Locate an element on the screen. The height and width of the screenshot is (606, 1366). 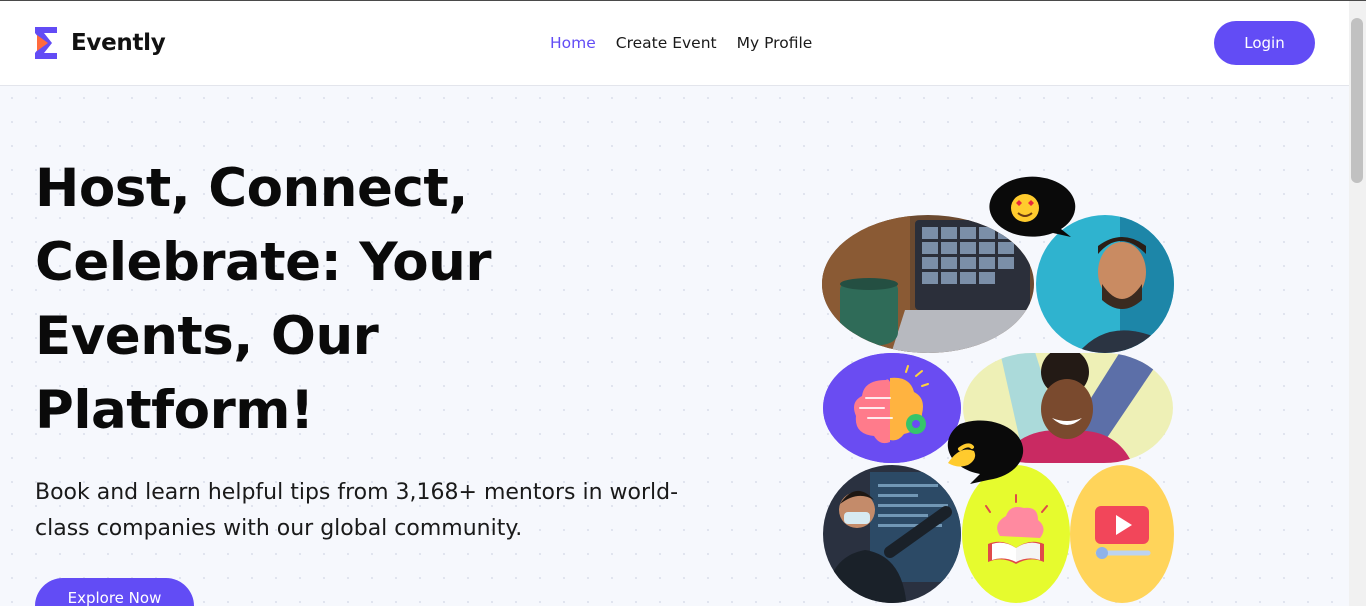
explore-now-button: Explore Now is located at coordinates (114, 592).